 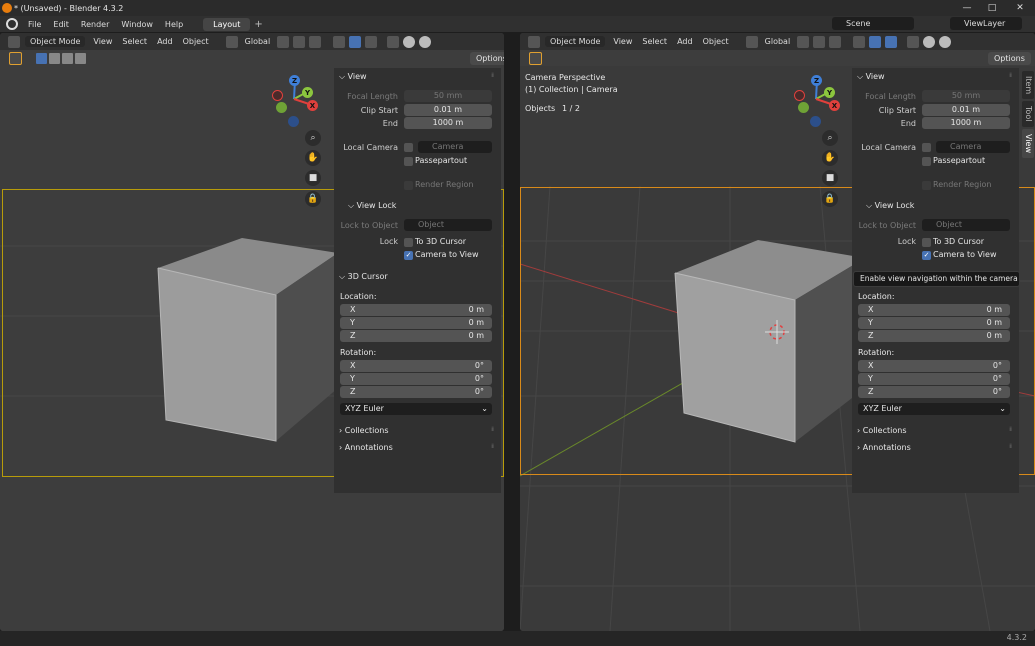 I want to click on menu-window: Window, so click(x=137, y=24).